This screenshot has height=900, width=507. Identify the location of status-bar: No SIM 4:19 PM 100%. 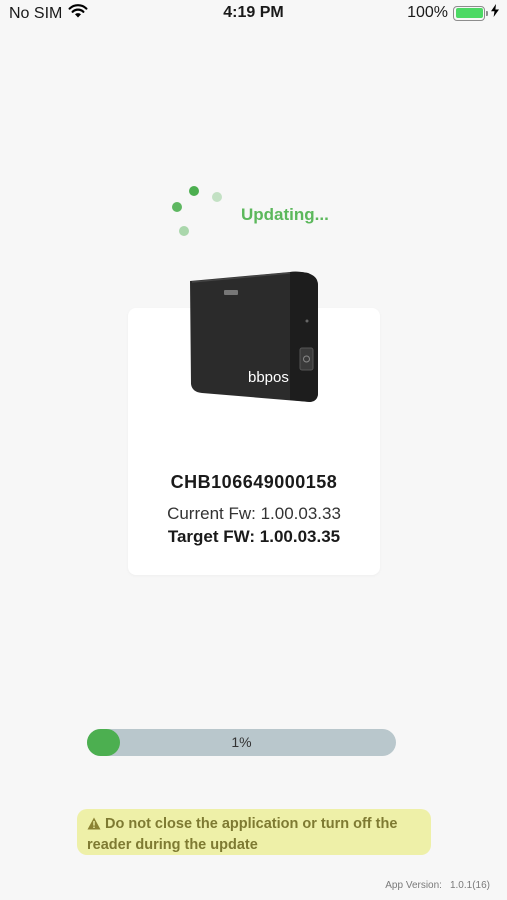
(253, 15).